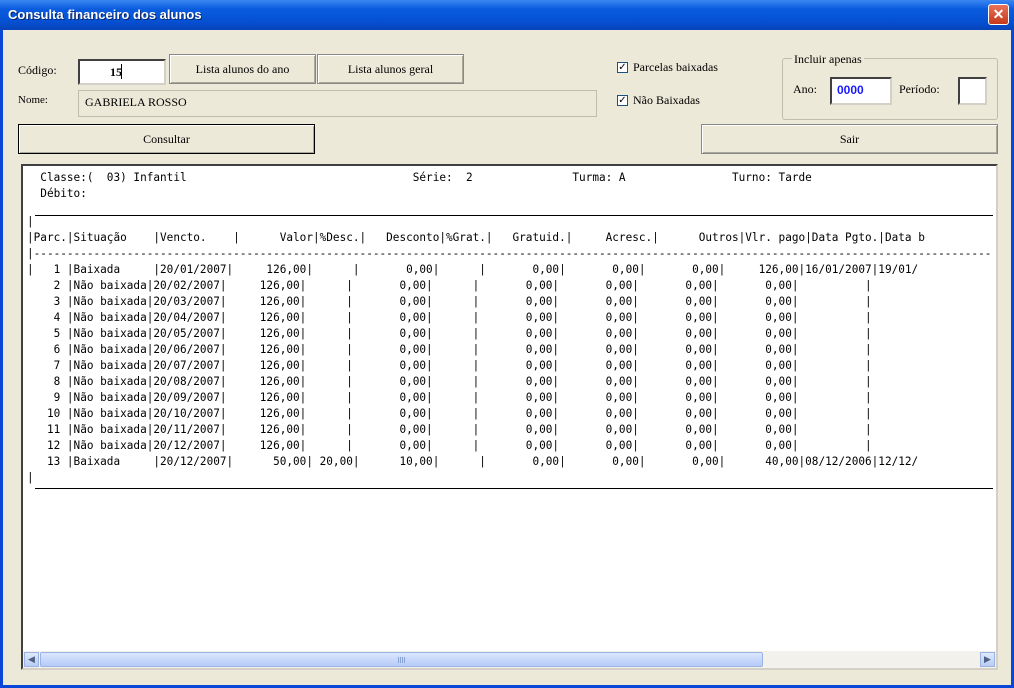 The height and width of the screenshot is (688, 1014). I want to click on ano-input: 0000, so click(861, 91).